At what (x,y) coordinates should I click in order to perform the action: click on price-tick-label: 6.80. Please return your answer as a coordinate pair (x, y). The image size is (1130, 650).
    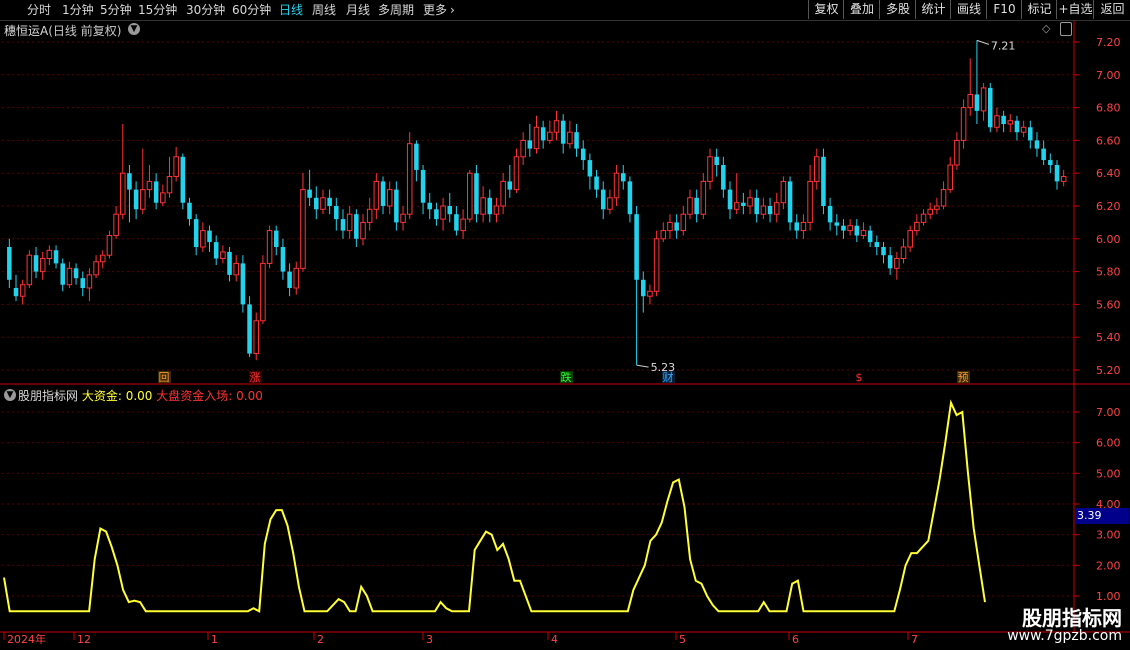
    Looking at the image, I should click on (1108, 108).